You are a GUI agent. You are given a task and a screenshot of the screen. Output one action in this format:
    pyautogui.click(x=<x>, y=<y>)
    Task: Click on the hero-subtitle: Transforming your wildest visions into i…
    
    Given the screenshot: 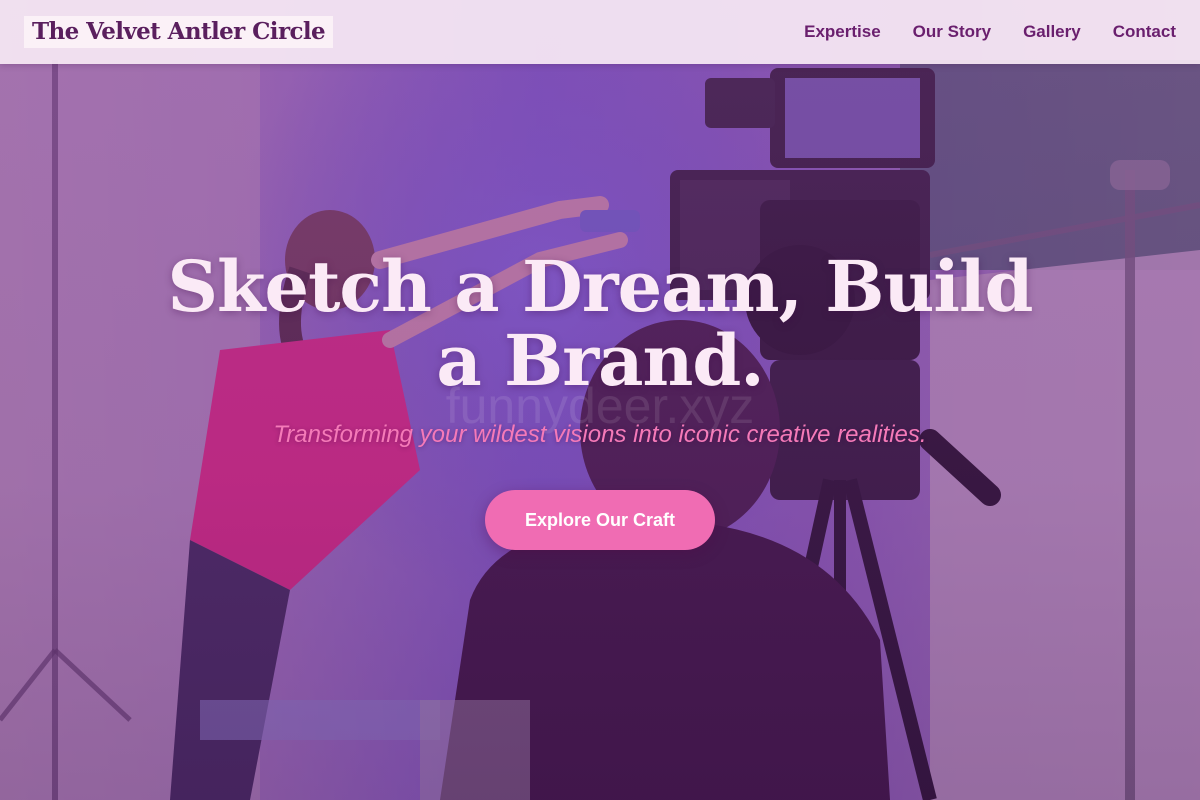 What is the action you would take?
    pyautogui.click(x=600, y=434)
    